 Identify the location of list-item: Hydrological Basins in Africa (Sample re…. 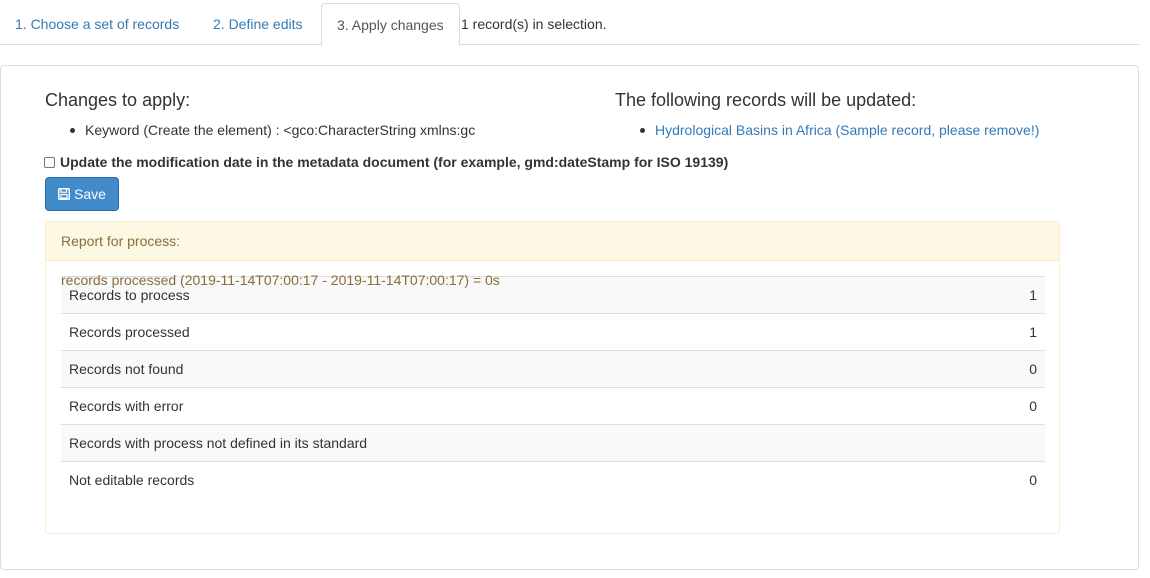
(827, 130).